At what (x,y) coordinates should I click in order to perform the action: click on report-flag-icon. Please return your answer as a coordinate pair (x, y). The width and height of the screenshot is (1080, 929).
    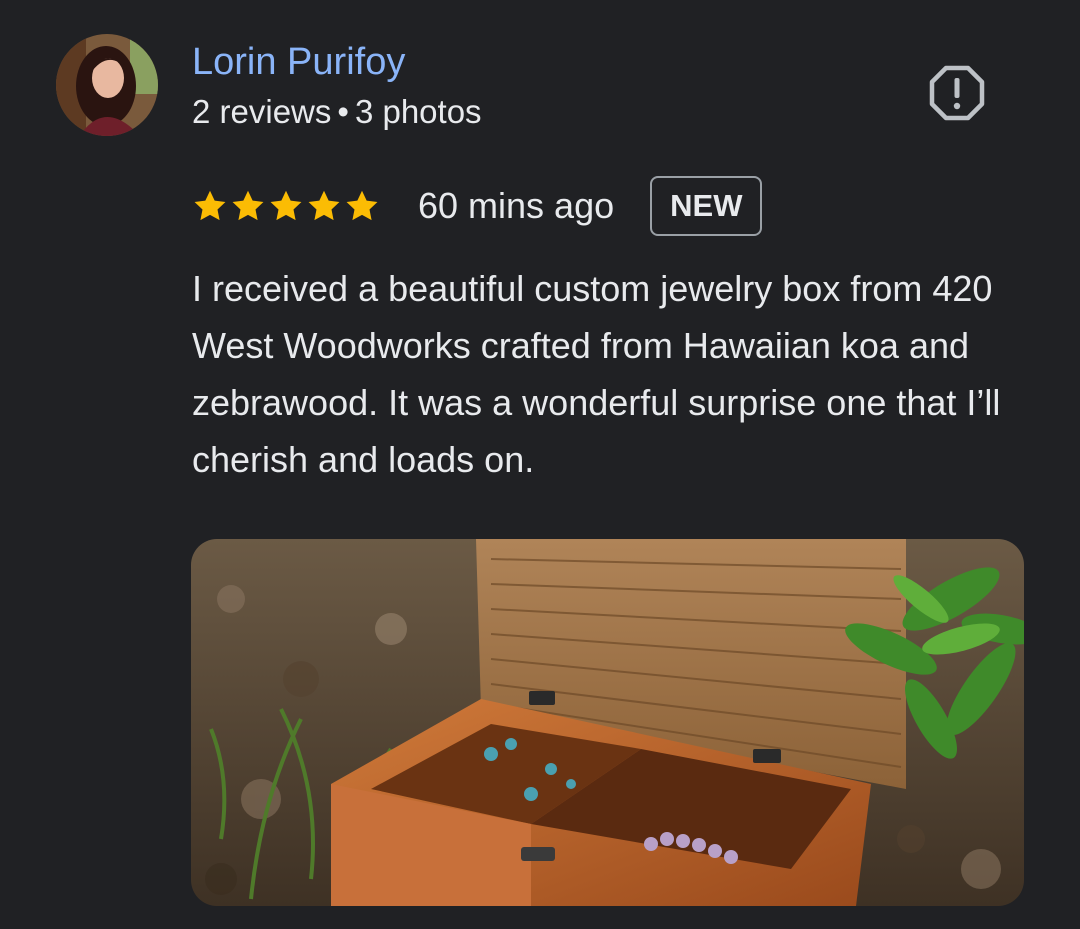
    Looking at the image, I should click on (957, 93).